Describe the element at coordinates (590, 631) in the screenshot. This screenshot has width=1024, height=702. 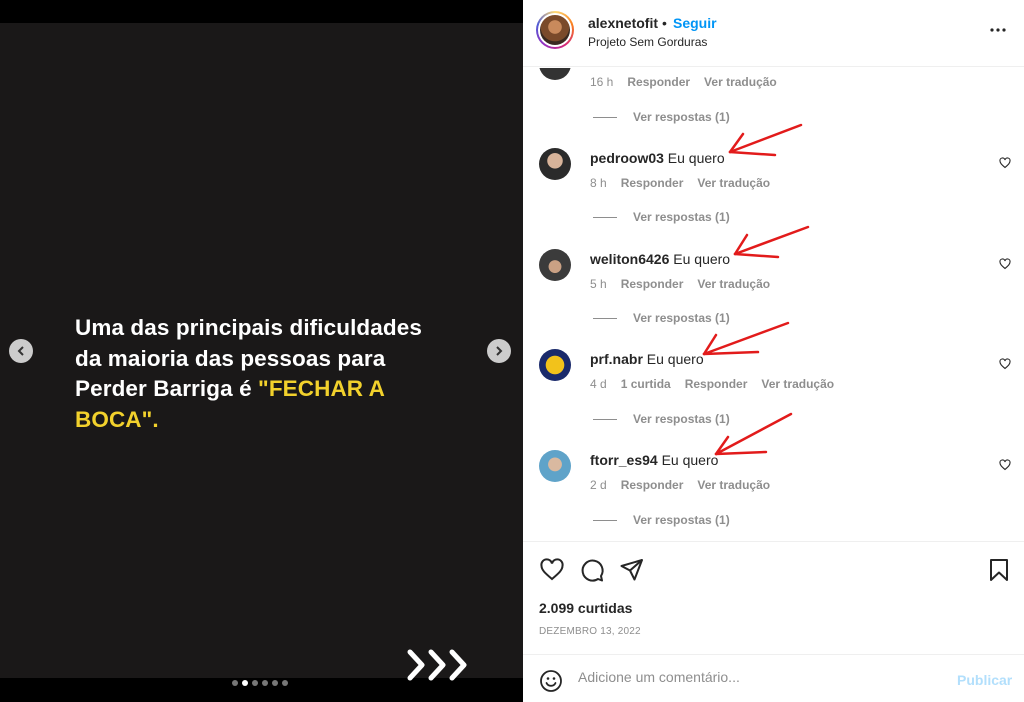
I see `post-date: DEZEMBRO 13, 2022` at that location.